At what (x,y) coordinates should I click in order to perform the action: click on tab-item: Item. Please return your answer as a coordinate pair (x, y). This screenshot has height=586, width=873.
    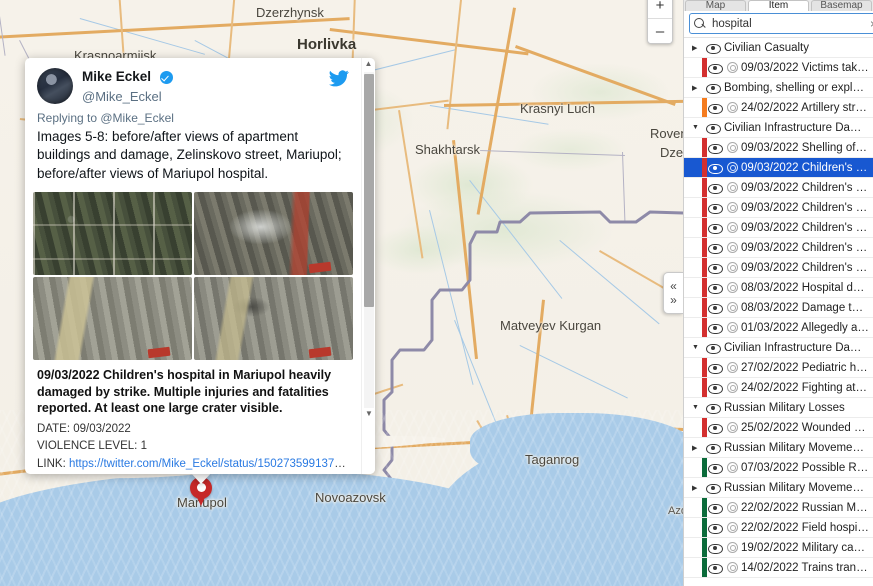
    Looking at the image, I should click on (778, 5).